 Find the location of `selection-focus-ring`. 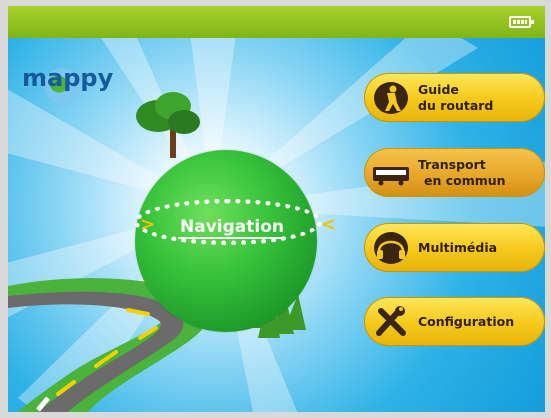

selection-focus-ring is located at coordinates (228, 222).